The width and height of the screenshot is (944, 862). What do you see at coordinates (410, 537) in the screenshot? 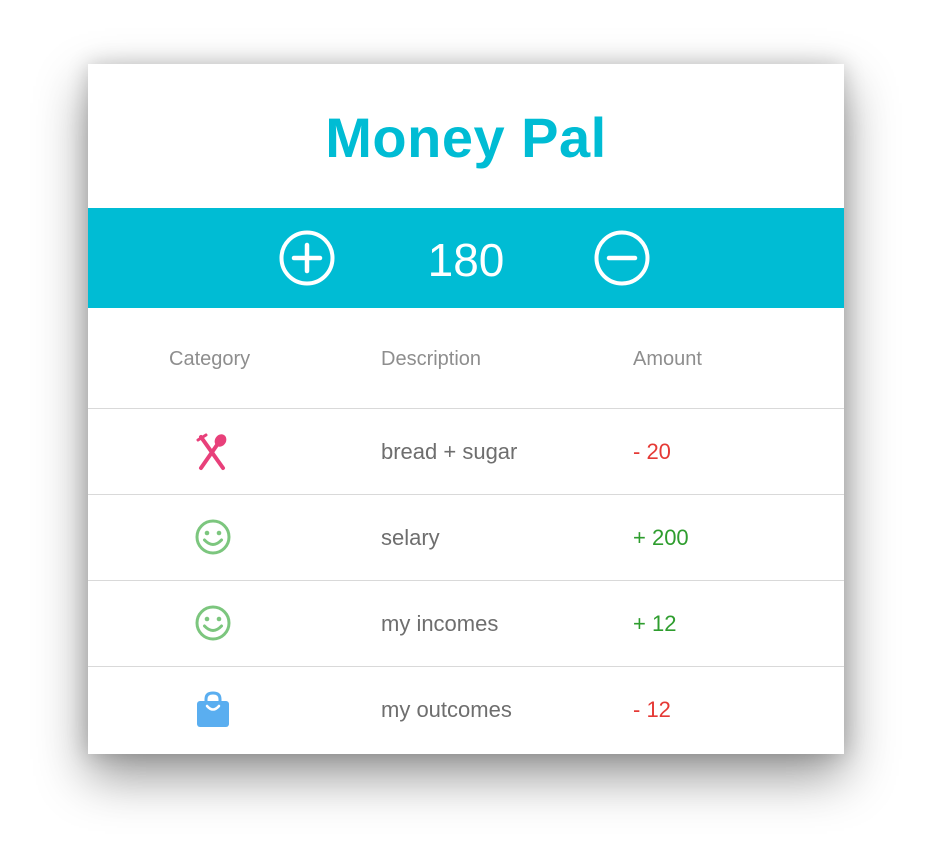
I see `row-description: selary` at bounding box center [410, 537].